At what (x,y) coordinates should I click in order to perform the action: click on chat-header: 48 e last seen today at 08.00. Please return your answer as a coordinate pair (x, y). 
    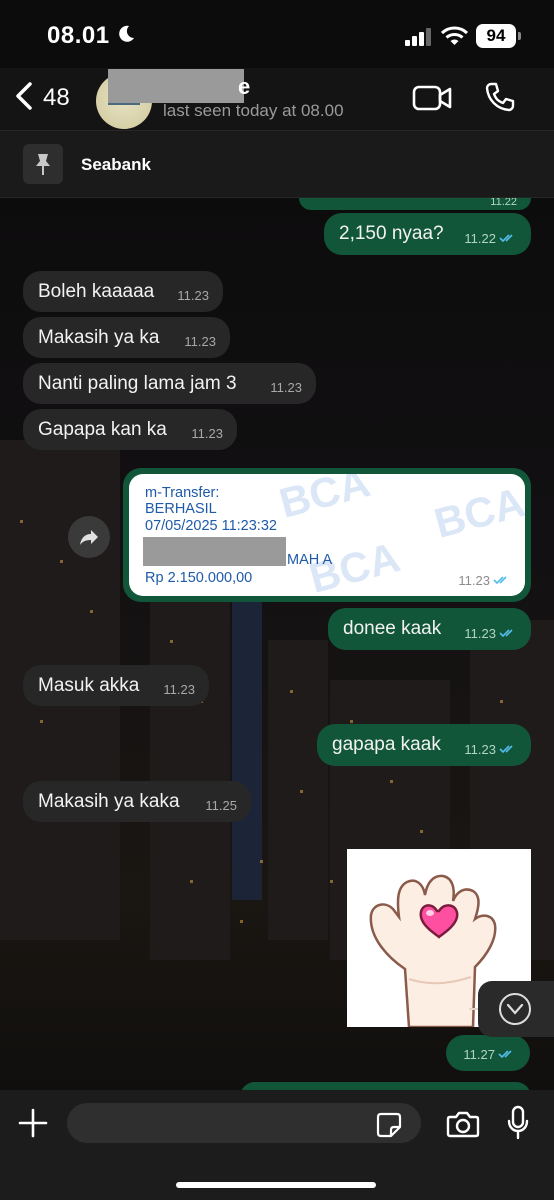
    Looking at the image, I should click on (277, 99).